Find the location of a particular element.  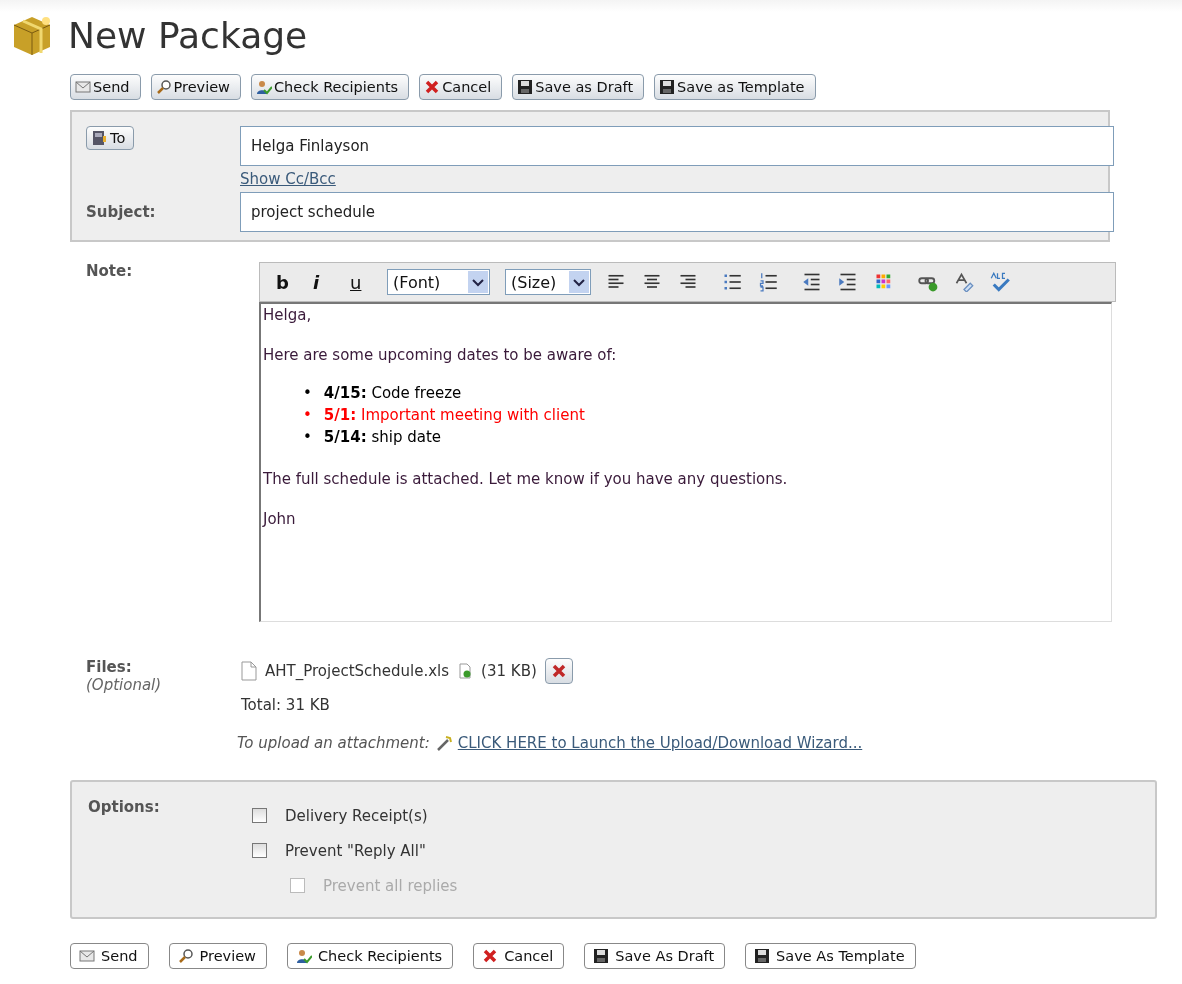

indent-icon is located at coordinates (848, 282).